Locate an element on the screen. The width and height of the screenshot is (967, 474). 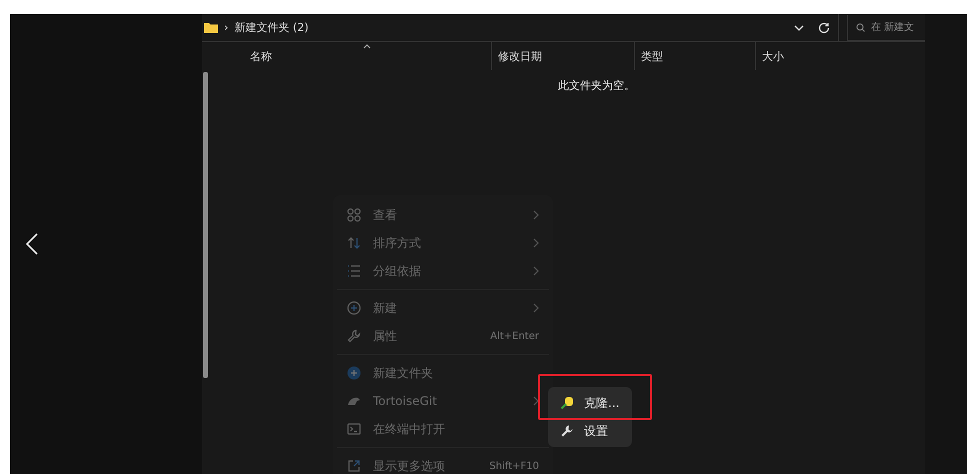
menu-item: 查看 is located at coordinates (443, 215).